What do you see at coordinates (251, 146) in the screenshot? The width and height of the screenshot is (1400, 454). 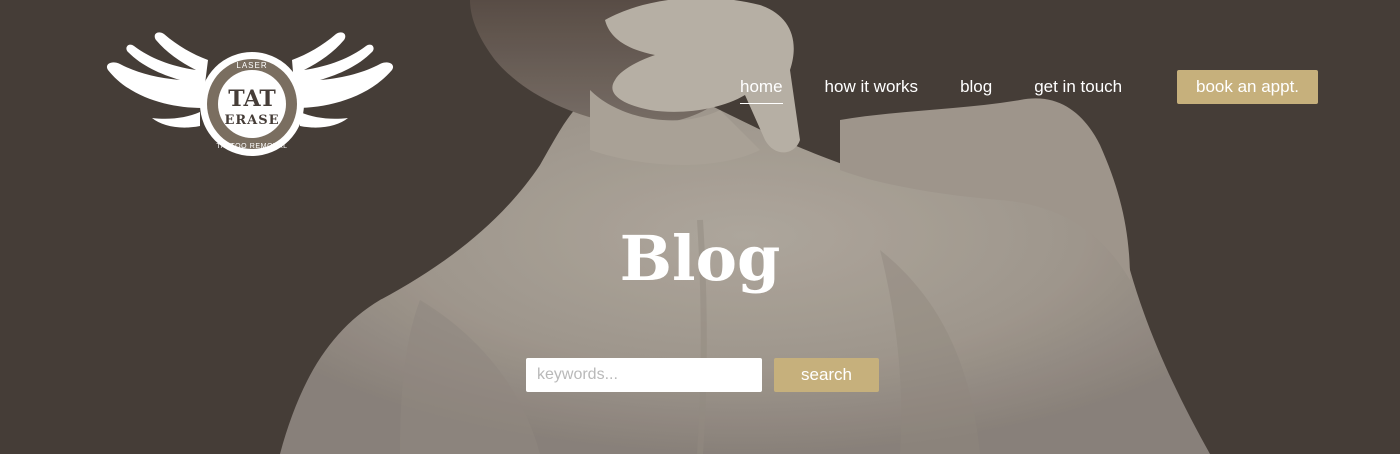 I see `svg-text: TATTOO REMOVAL` at bounding box center [251, 146].